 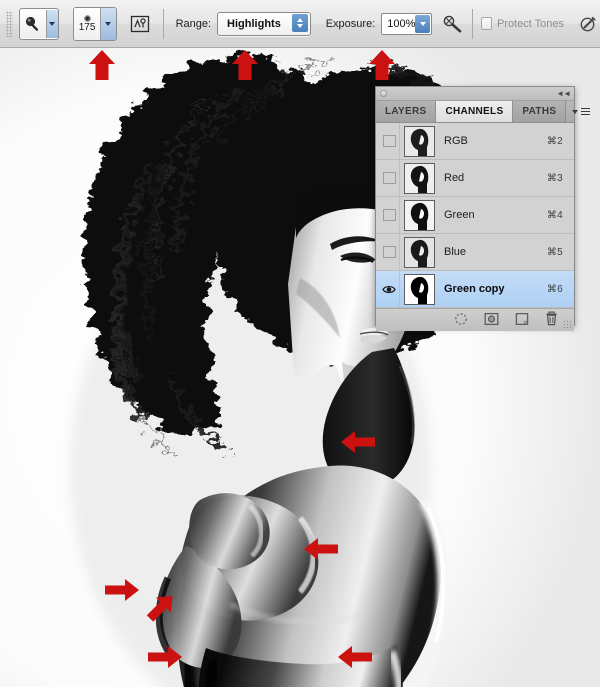 I want to click on brush-panel-icon, so click(x=139, y=23).